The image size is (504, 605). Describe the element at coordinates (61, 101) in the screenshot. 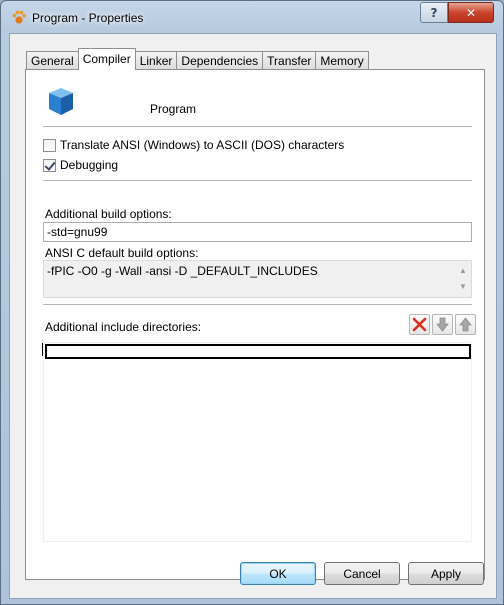

I see `program-cube-icon` at that location.